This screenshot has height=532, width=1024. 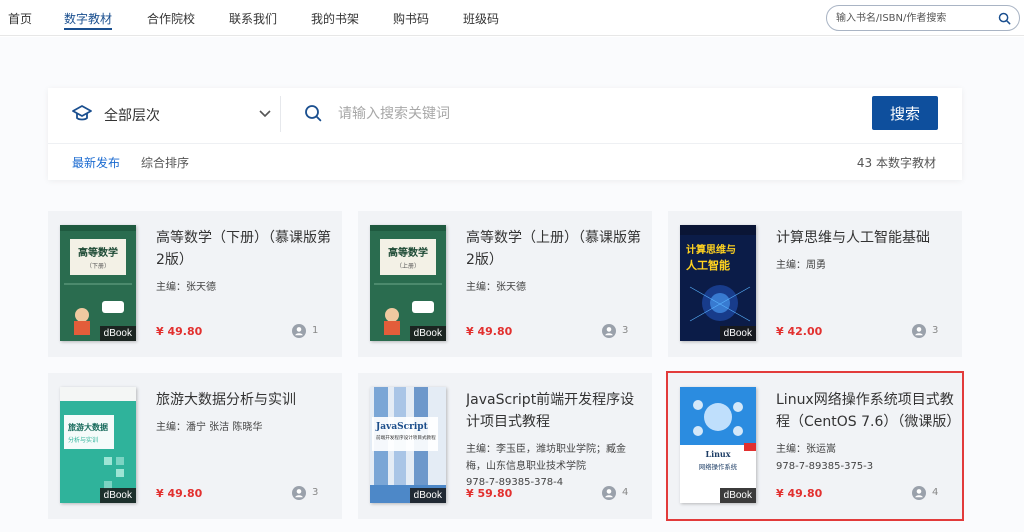 What do you see at coordinates (799, 331) in the screenshot?
I see `book-price: ¥ 42.00` at bounding box center [799, 331].